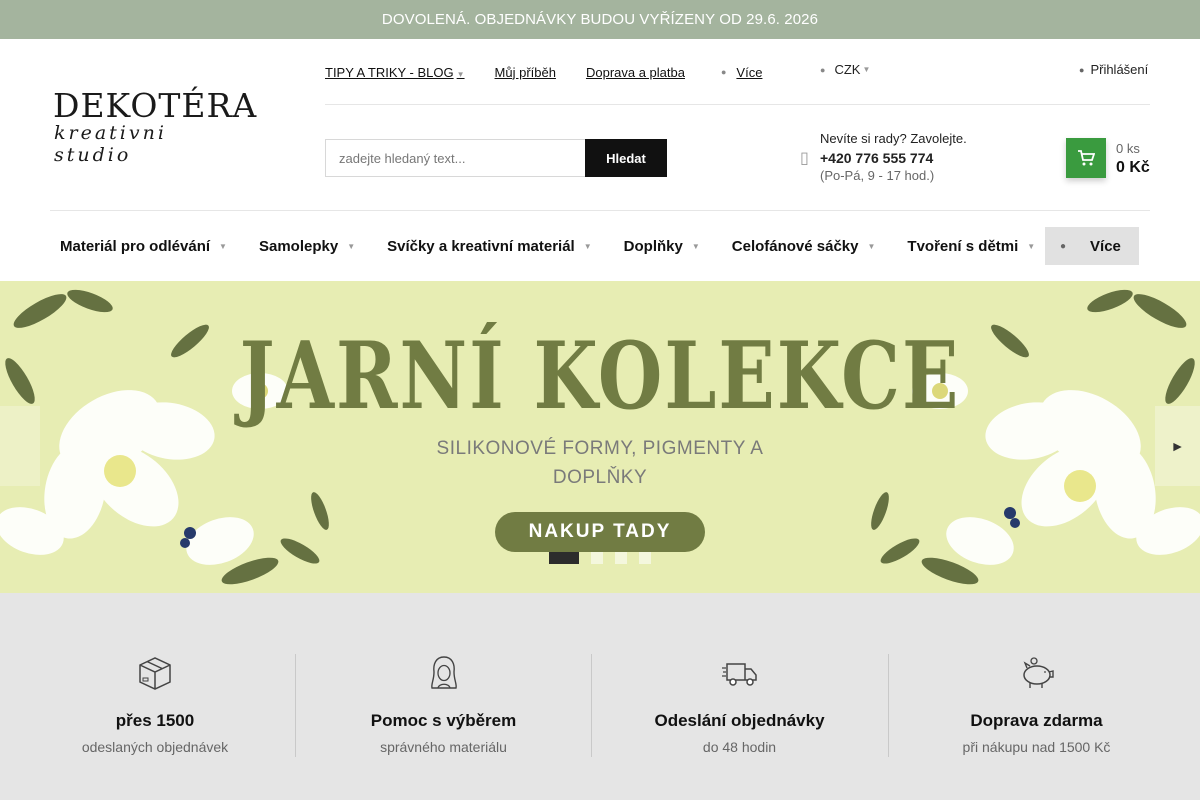  I want to click on cart-button, so click(1086, 158).